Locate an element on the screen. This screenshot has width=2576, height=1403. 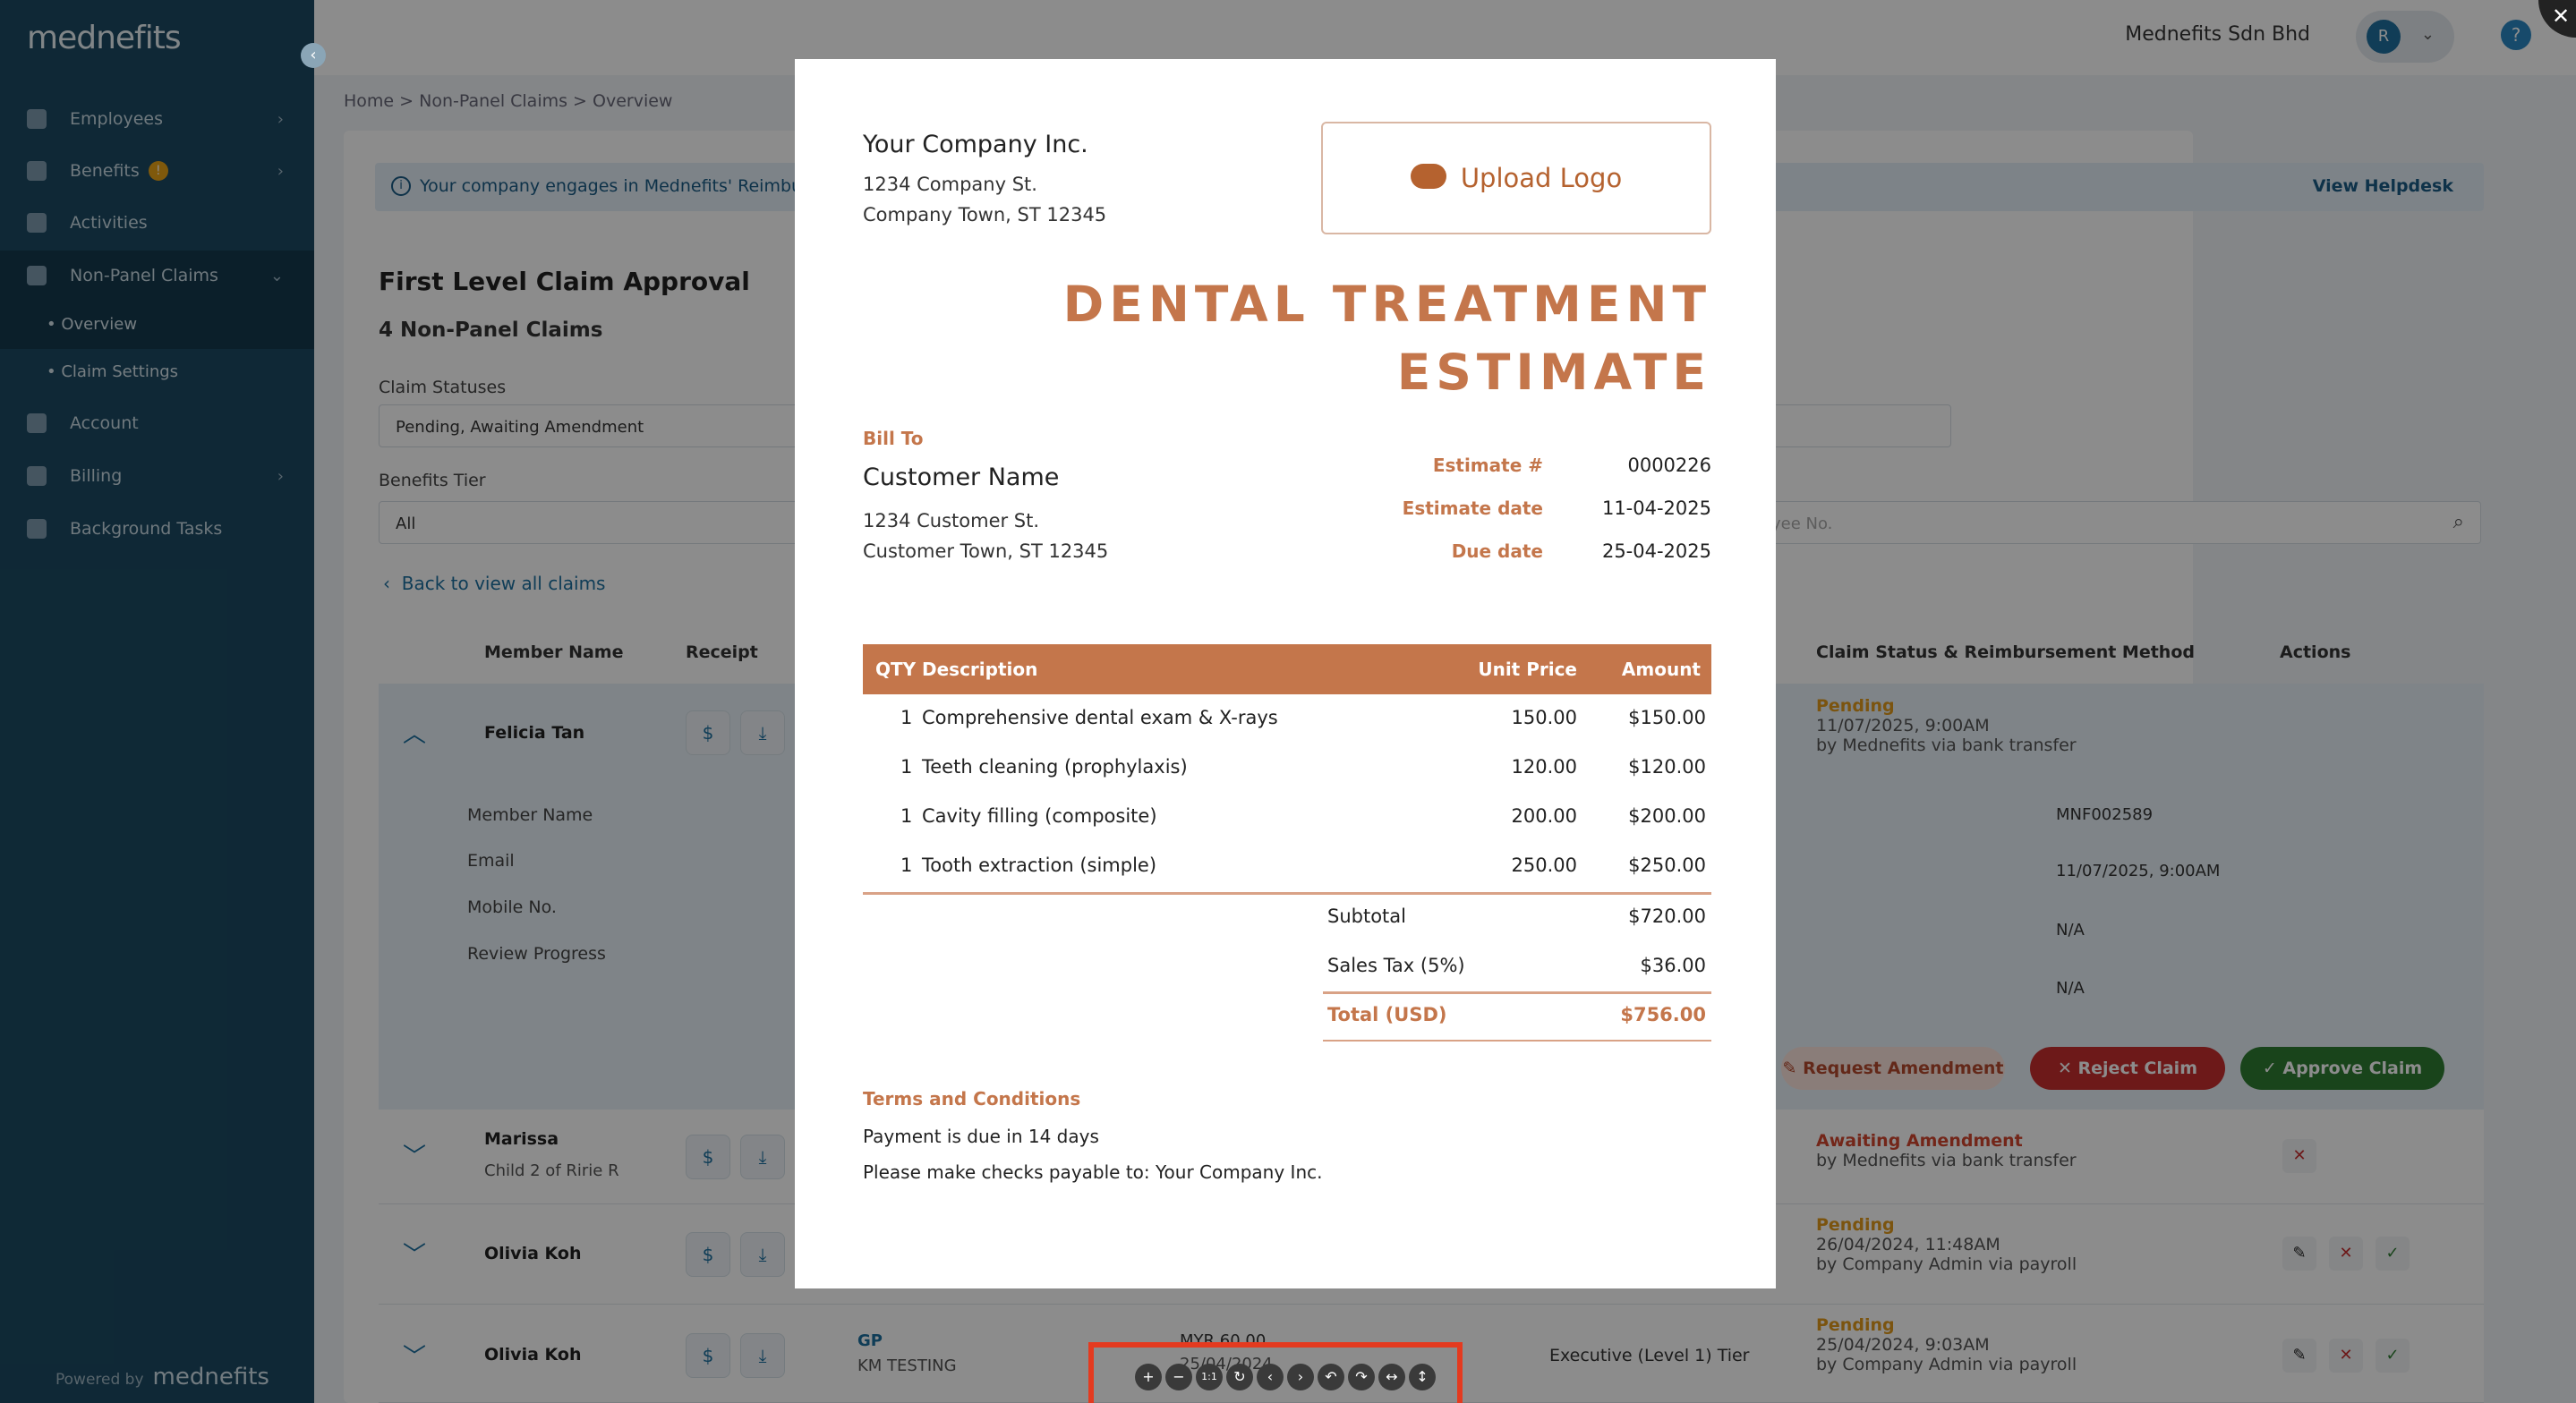
customer-address: Customer Town, ST 12345 is located at coordinates (986, 551).